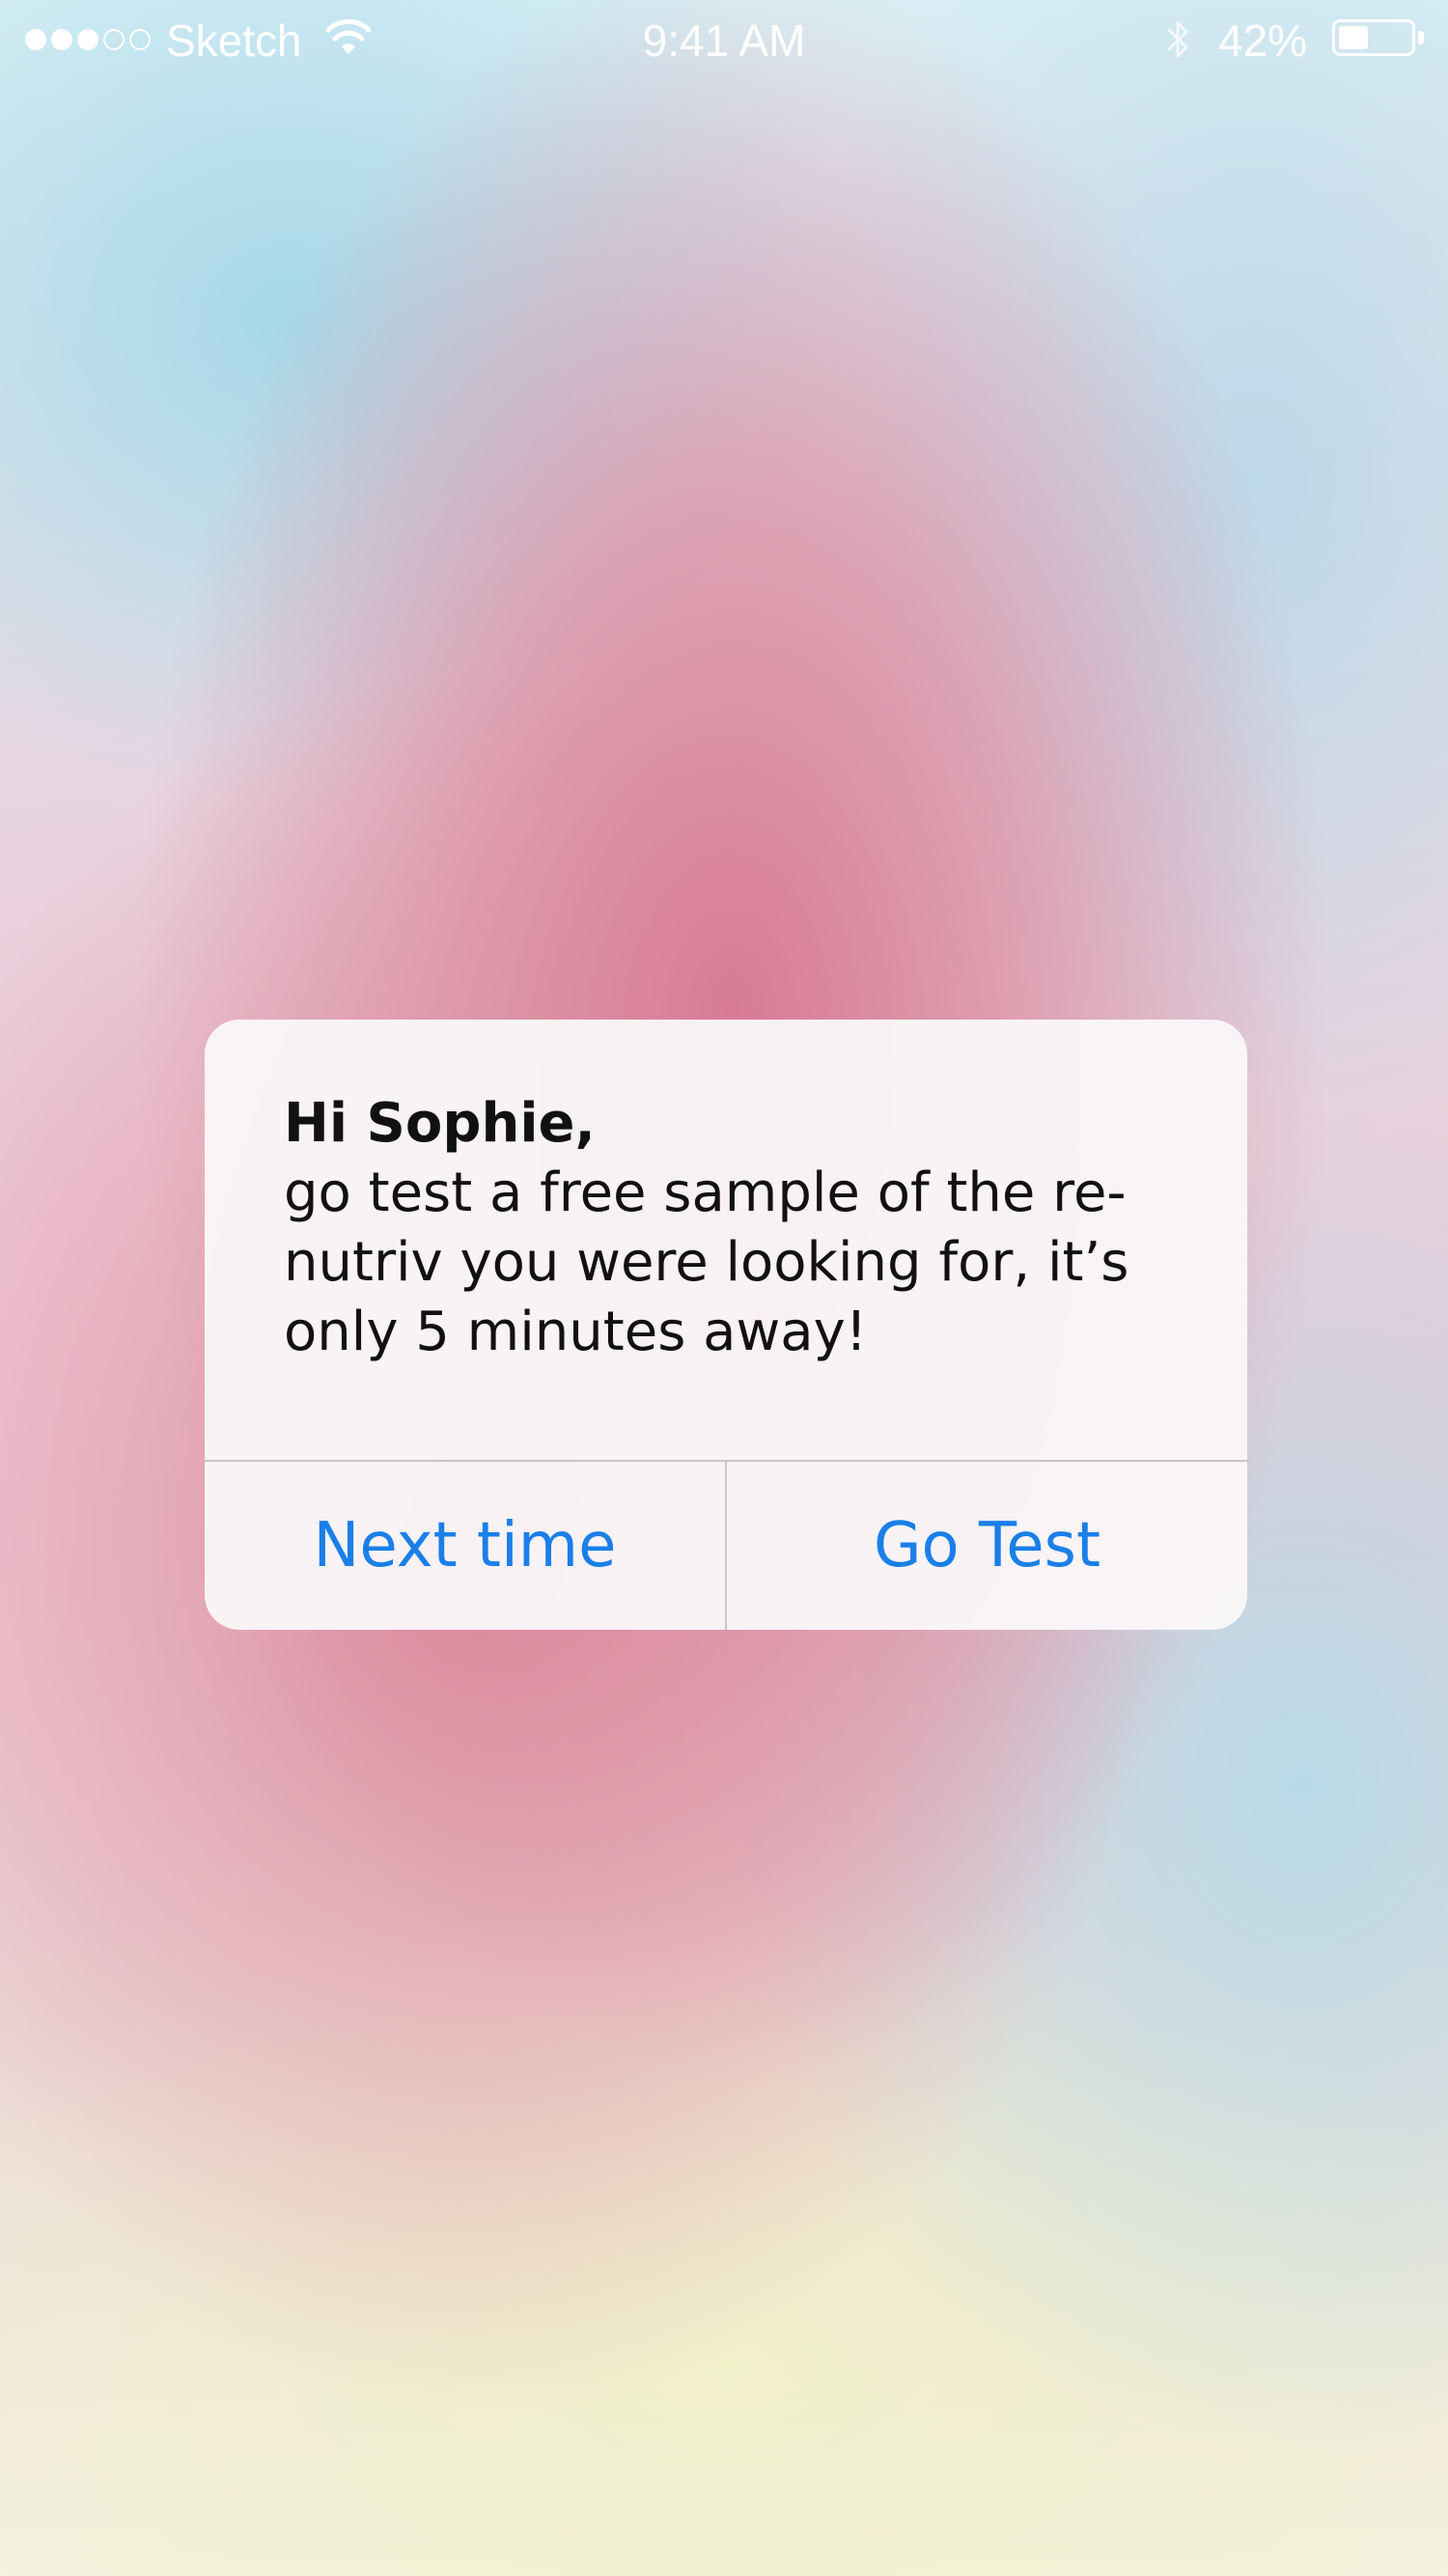 The image size is (1448, 2576). I want to click on battery-tip, so click(1421, 37).